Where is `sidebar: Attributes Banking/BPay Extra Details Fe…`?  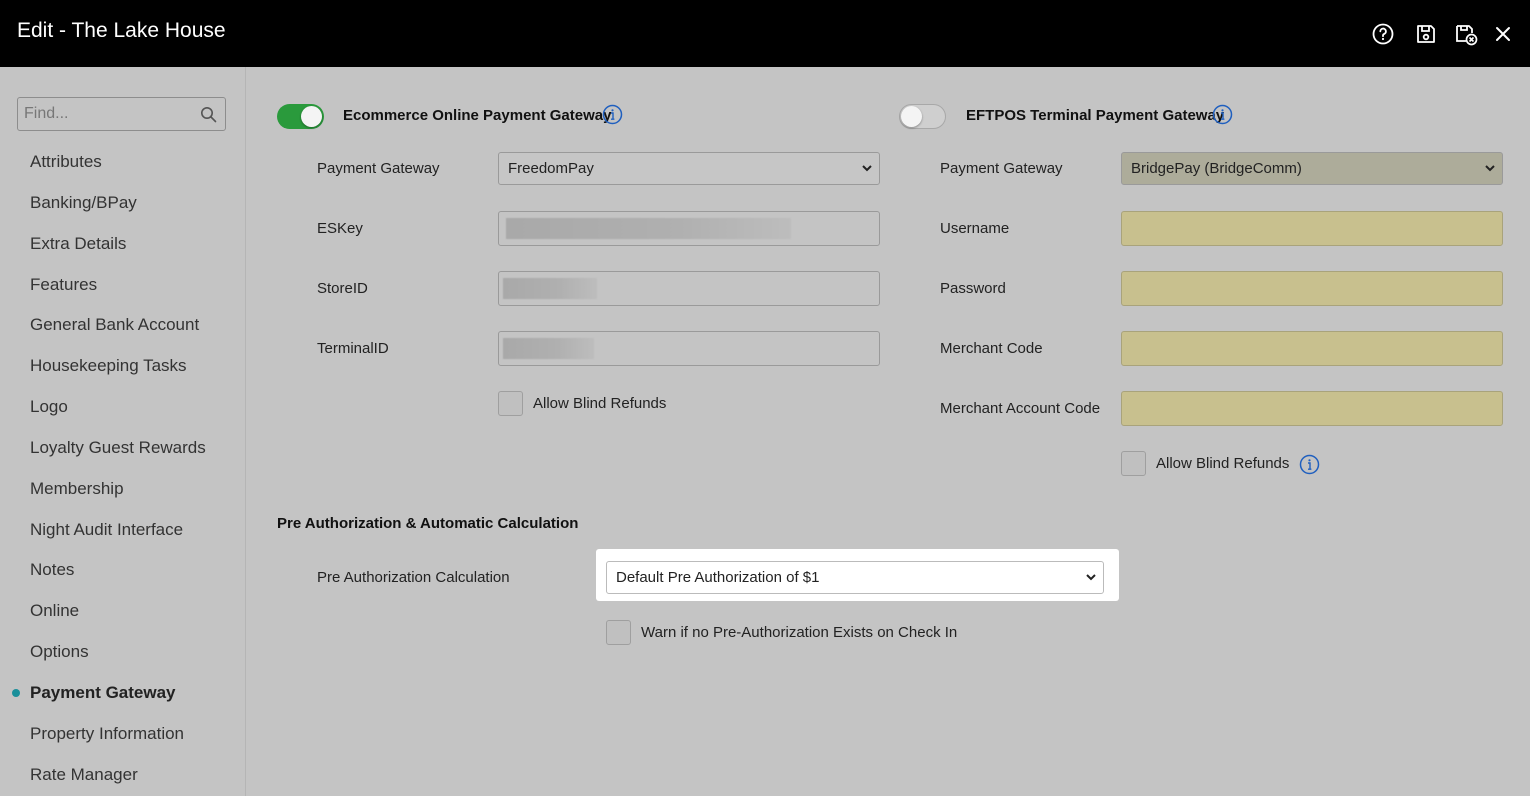
sidebar: Attributes Banking/BPay Extra Details Fe… is located at coordinates (123, 431).